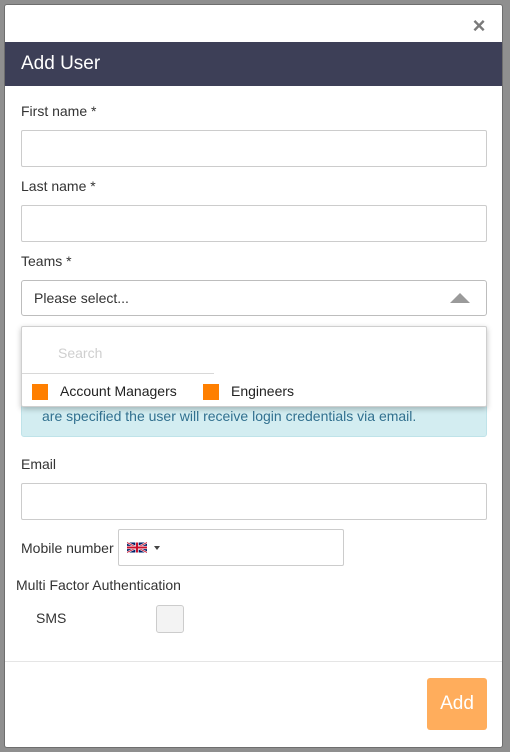 The image size is (510, 752). I want to click on close-icon: ×, so click(479, 26).